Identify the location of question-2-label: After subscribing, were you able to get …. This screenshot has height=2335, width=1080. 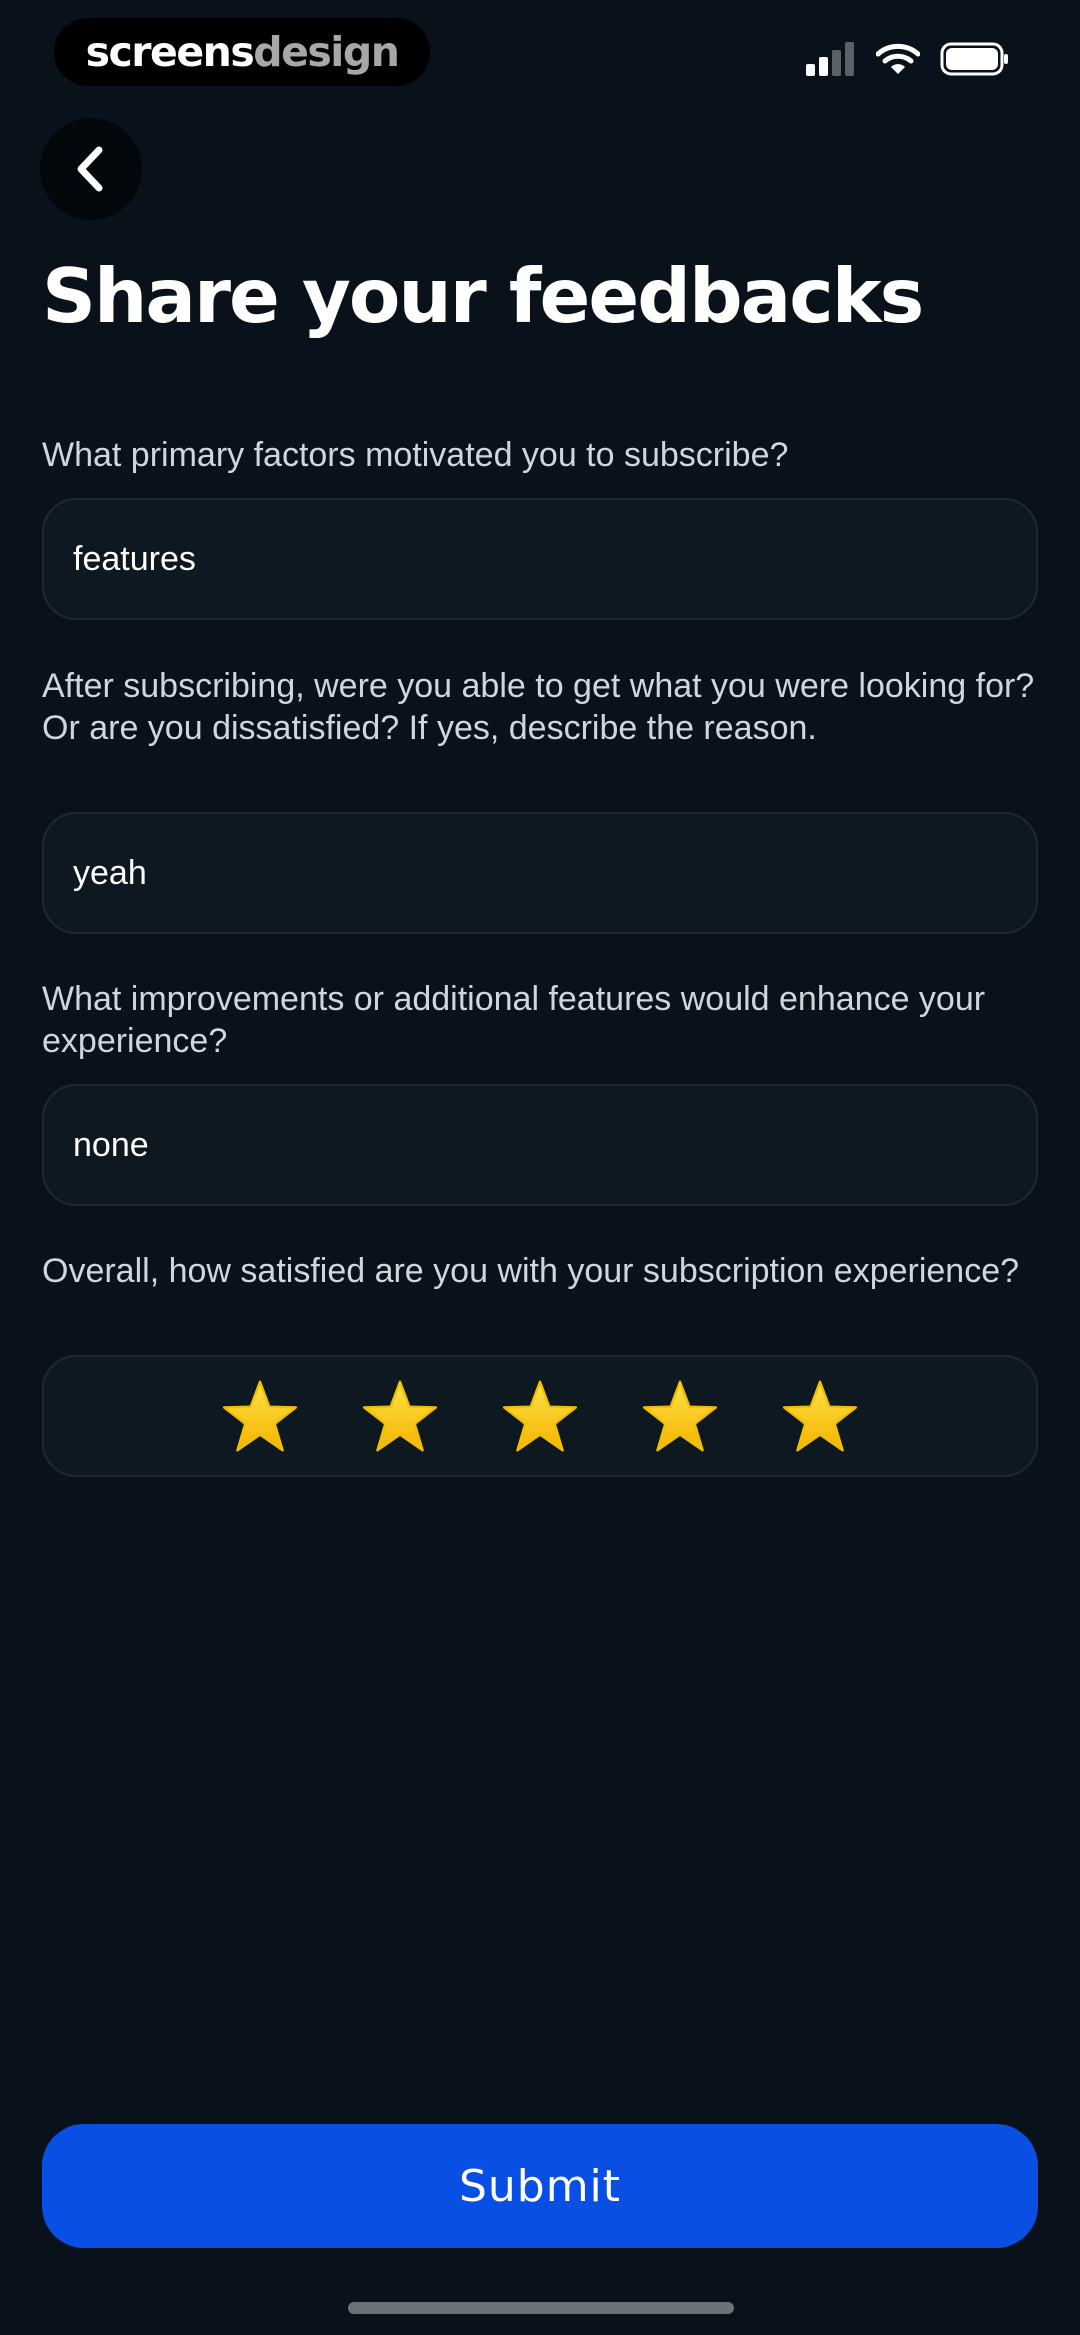
(538, 707).